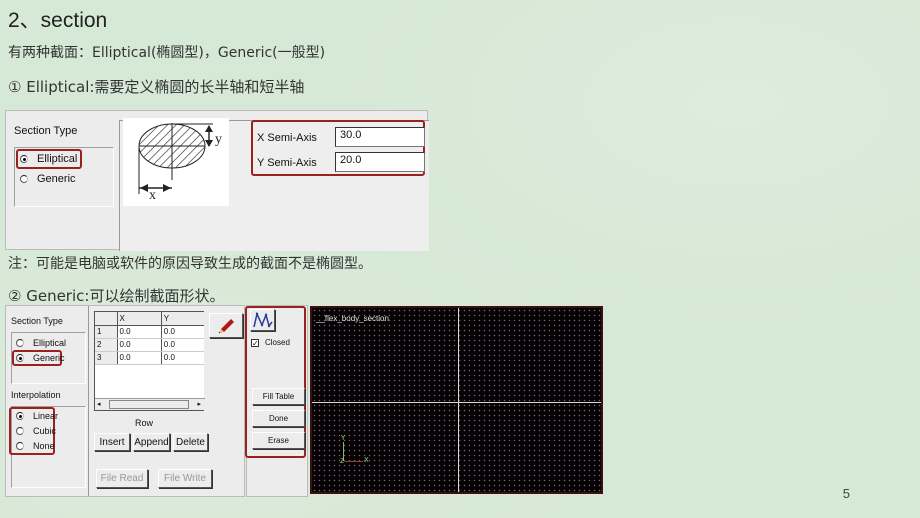 This screenshot has height=518, width=920. I want to click on scrollbar-thumb, so click(149, 404).